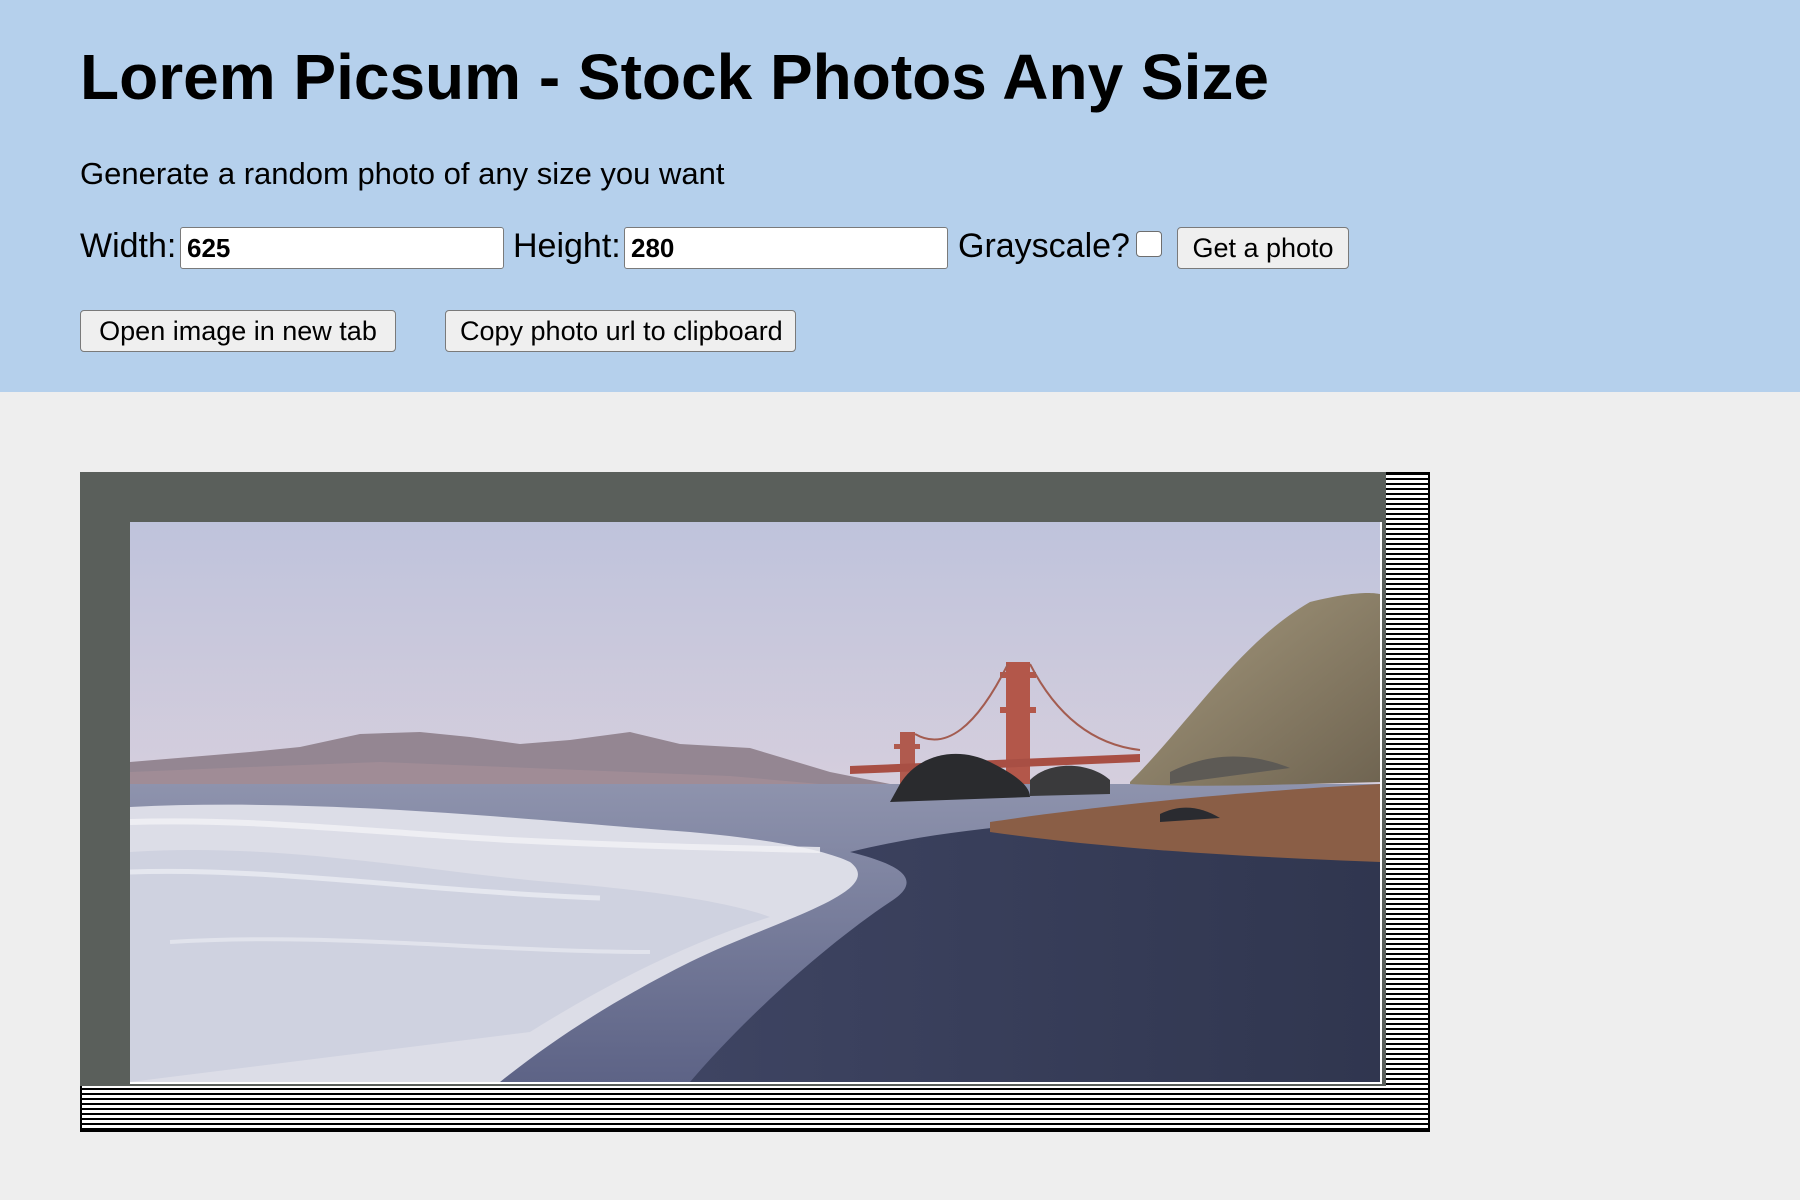 The image size is (1800, 1200). Describe the element at coordinates (1263, 248) in the screenshot. I see `get-photo-button: Get a photo` at that location.